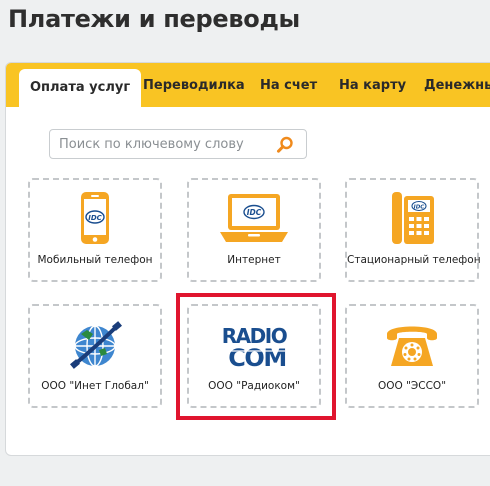  I want to click on search-placeholder: Поиск по ключевому слову, so click(151, 144).